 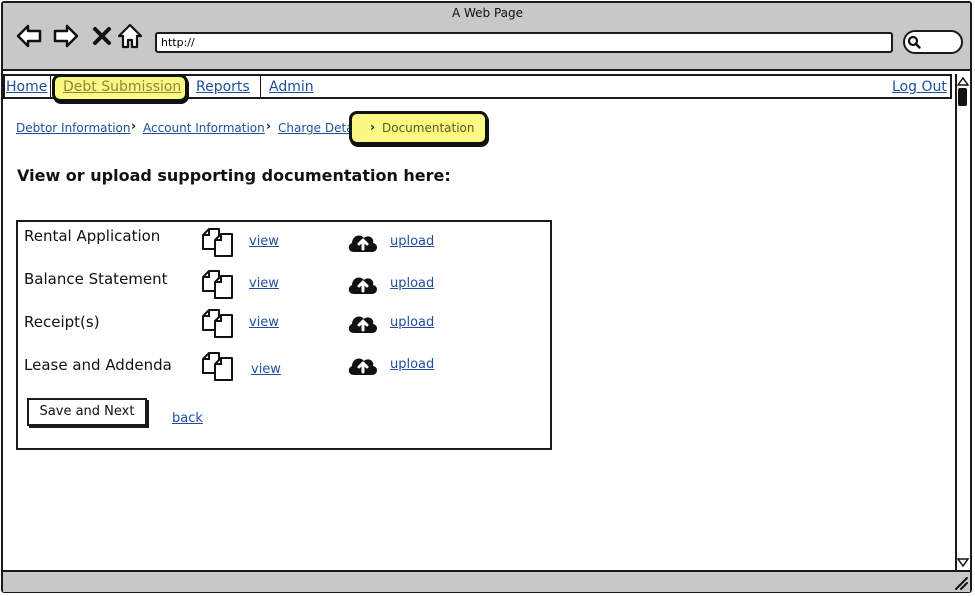 What do you see at coordinates (963, 81) in the screenshot?
I see `scroll-up-icon` at bounding box center [963, 81].